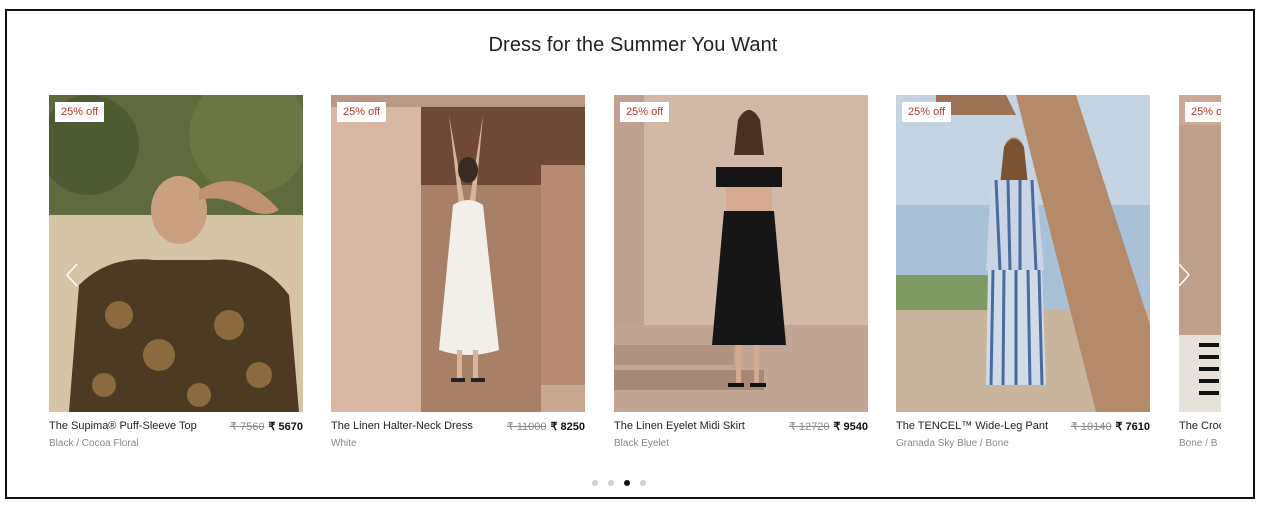 The height and width of the screenshot is (512, 1266). Describe the element at coordinates (679, 426) in the screenshot. I see `product-name: The Linen Eyelet Midi Skirt` at that location.